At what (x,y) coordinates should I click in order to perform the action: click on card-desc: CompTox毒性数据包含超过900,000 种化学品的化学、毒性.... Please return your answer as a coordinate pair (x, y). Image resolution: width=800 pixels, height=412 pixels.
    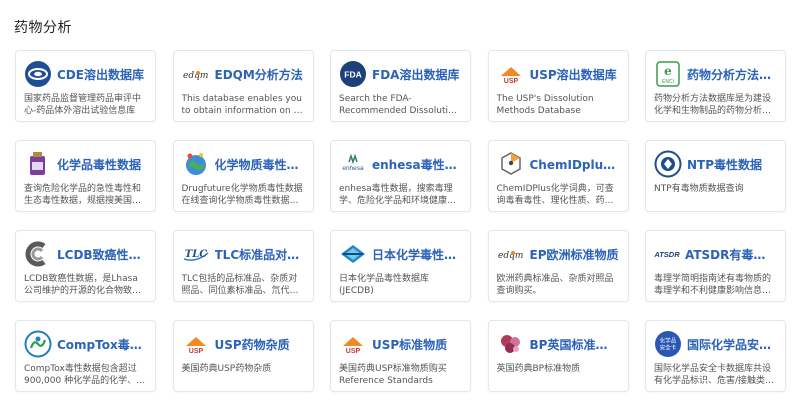
    Looking at the image, I should click on (85, 375).